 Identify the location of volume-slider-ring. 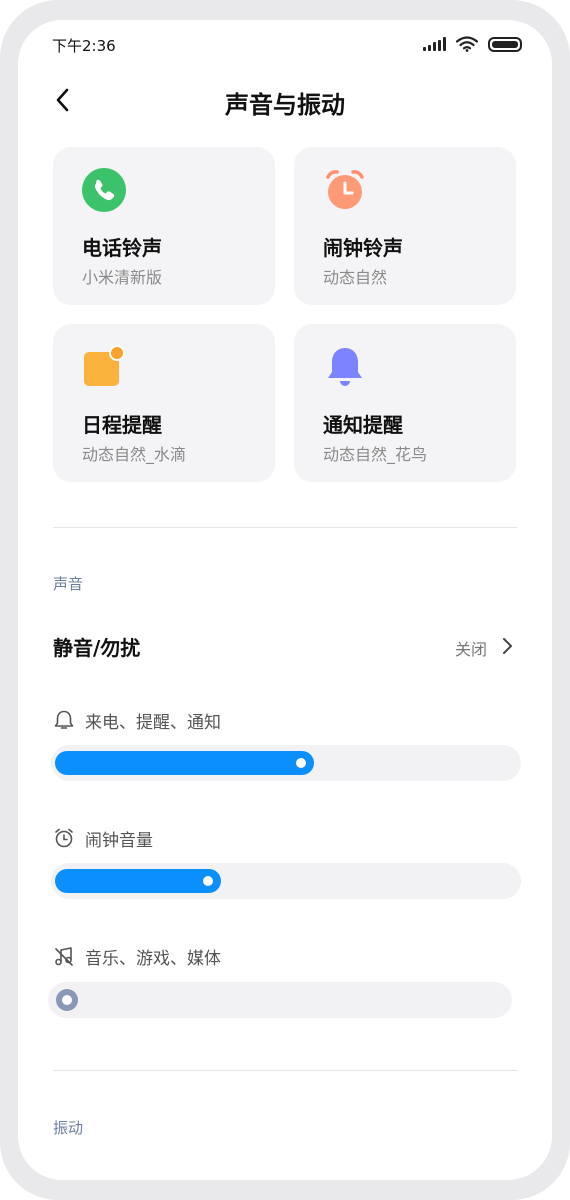
(286, 763).